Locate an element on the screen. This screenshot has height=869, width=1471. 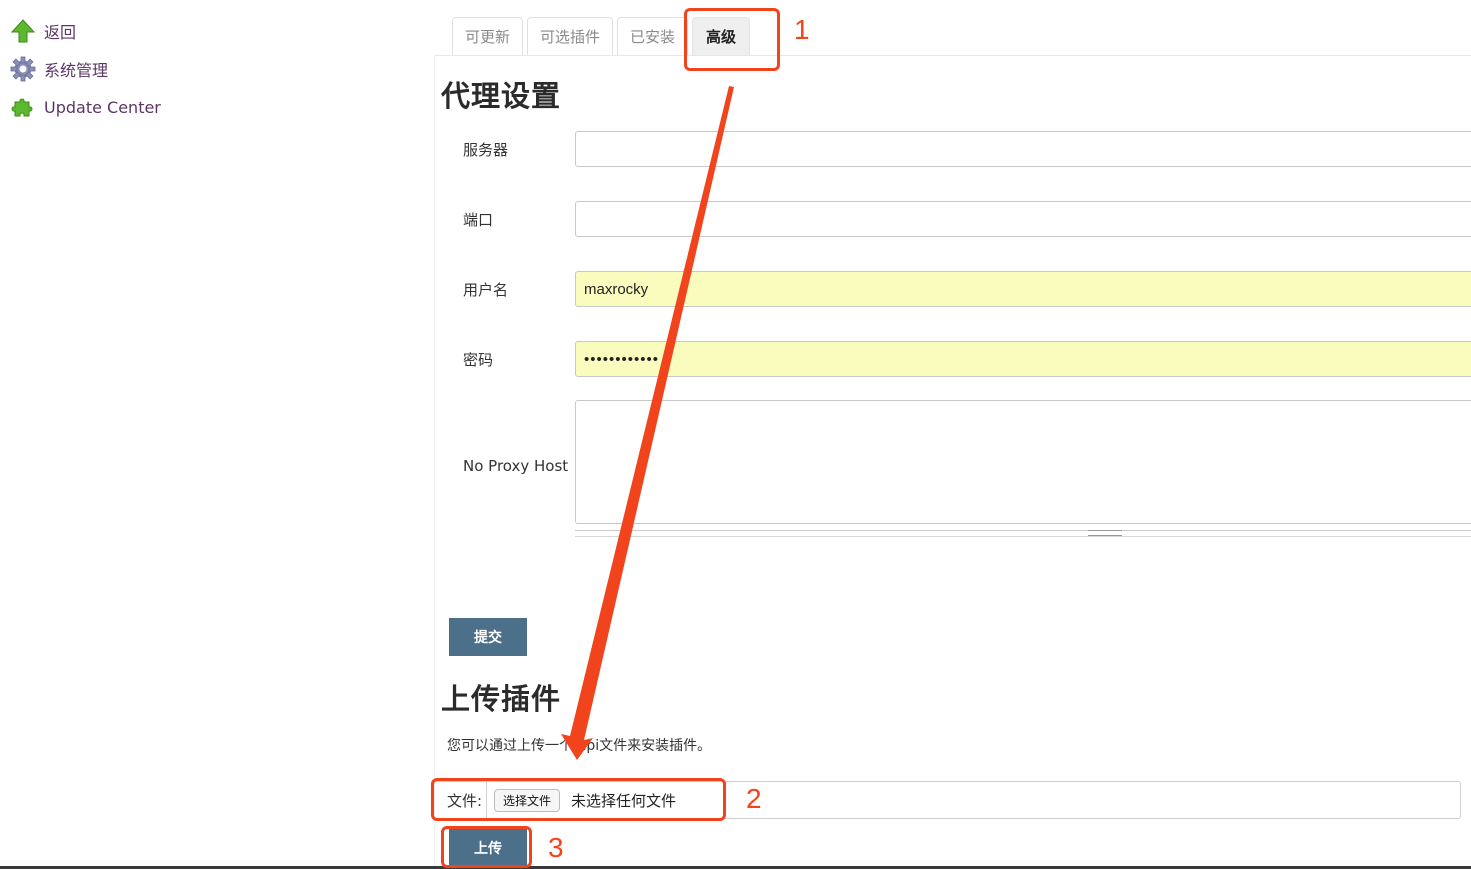
sidebar-item-manage: 系统管理 is located at coordinates (59, 69).